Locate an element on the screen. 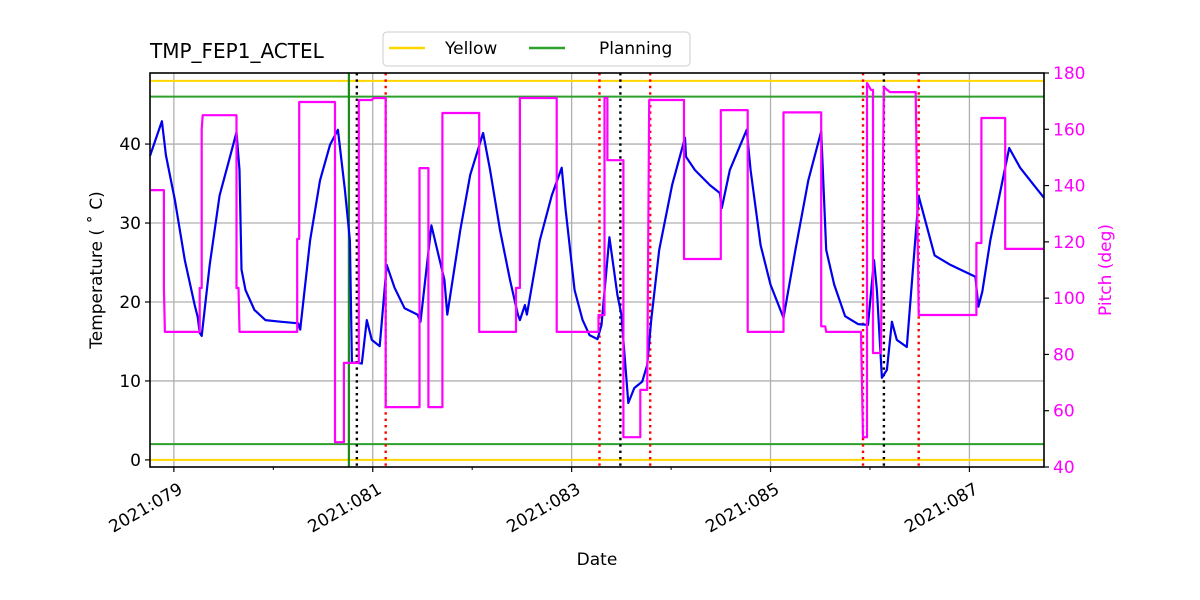  x-tick-label: 2021:083 is located at coordinates (544, 508).